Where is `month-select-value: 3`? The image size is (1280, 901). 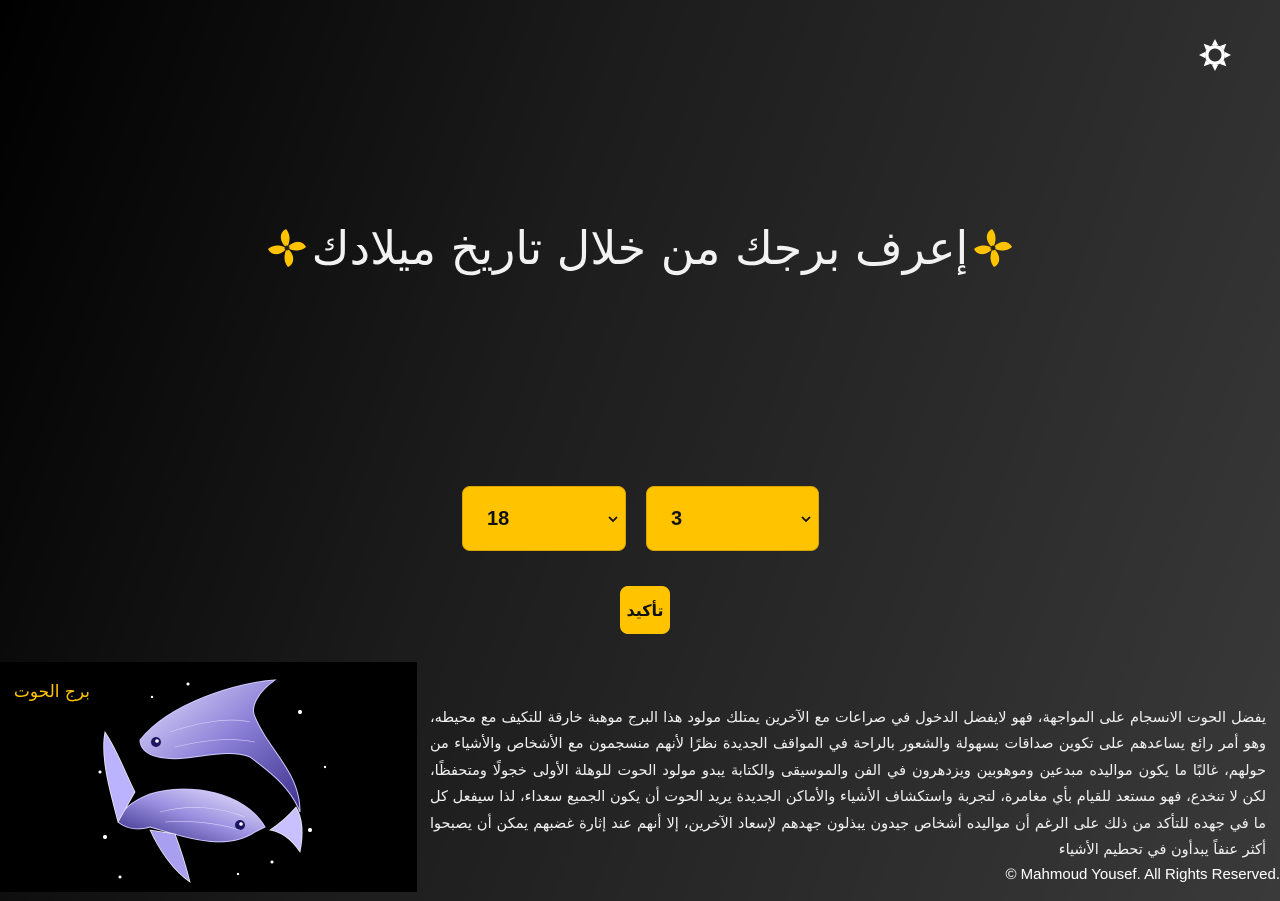 month-select-value: 3 is located at coordinates (677, 519).